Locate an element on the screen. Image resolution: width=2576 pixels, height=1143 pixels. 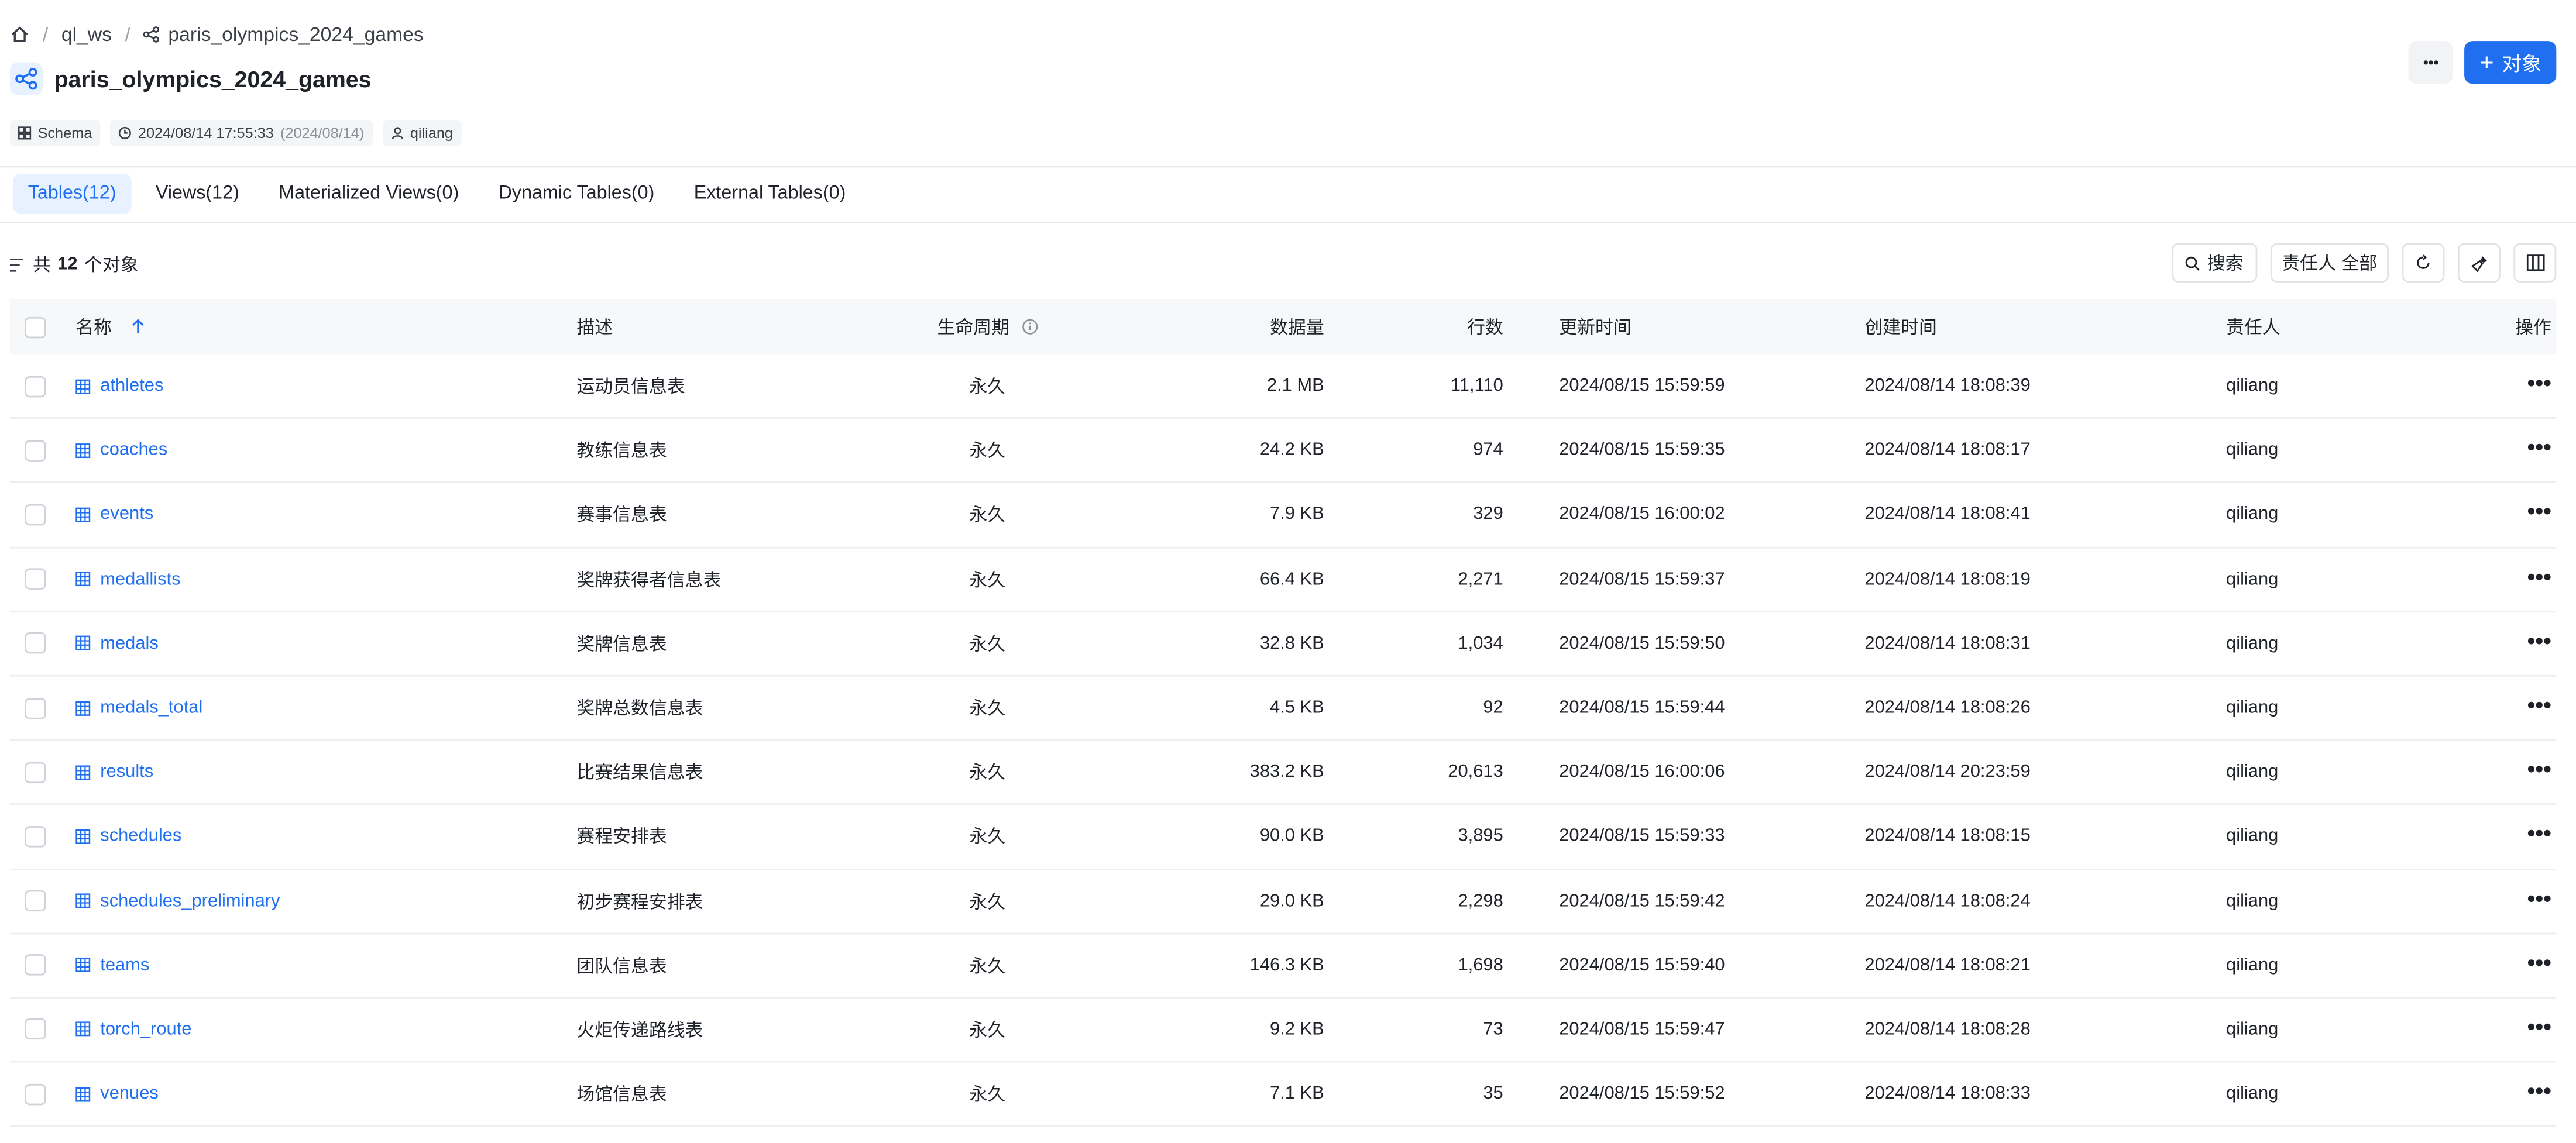
table-name-link: results is located at coordinates (127, 772).